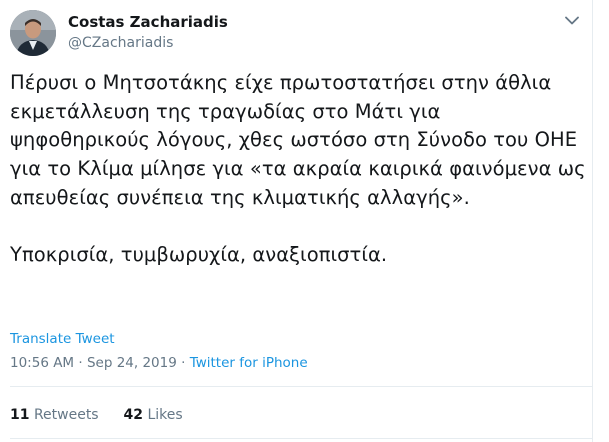 Image resolution: width=609 pixels, height=442 pixels. I want to click on retweets-count: 11, so click(20, 415).